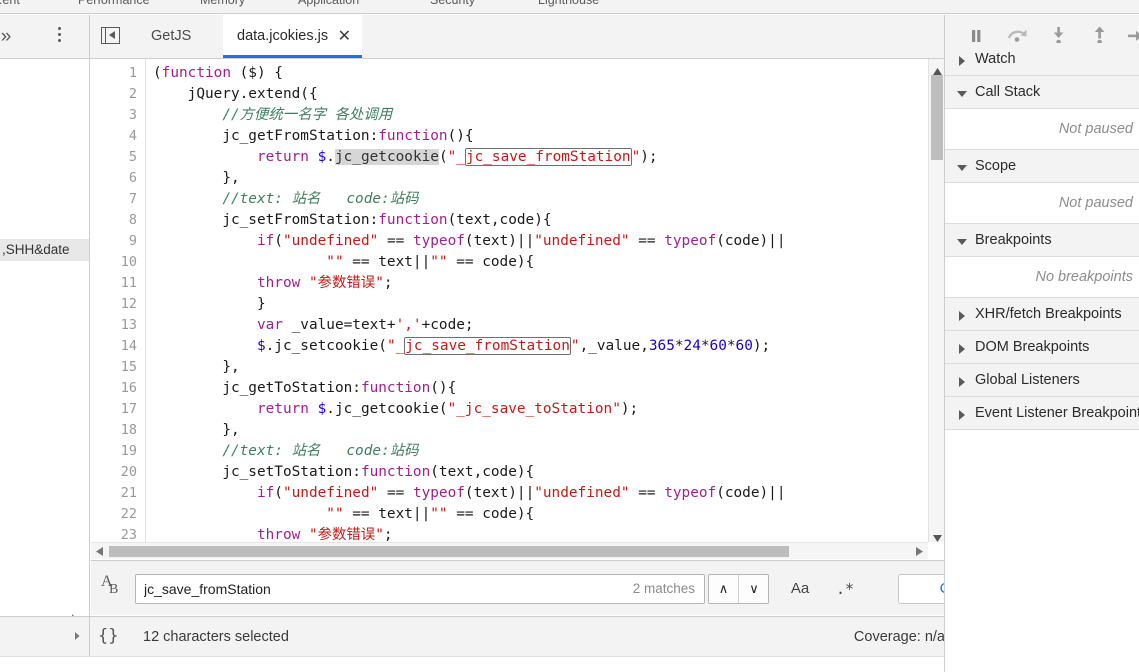 Image resolution: width=1139 pixels, height=672 pixels. Describe the element at coordinates (724, 589) in the screenshot. I see `search-prev-button: ∧` at that location.